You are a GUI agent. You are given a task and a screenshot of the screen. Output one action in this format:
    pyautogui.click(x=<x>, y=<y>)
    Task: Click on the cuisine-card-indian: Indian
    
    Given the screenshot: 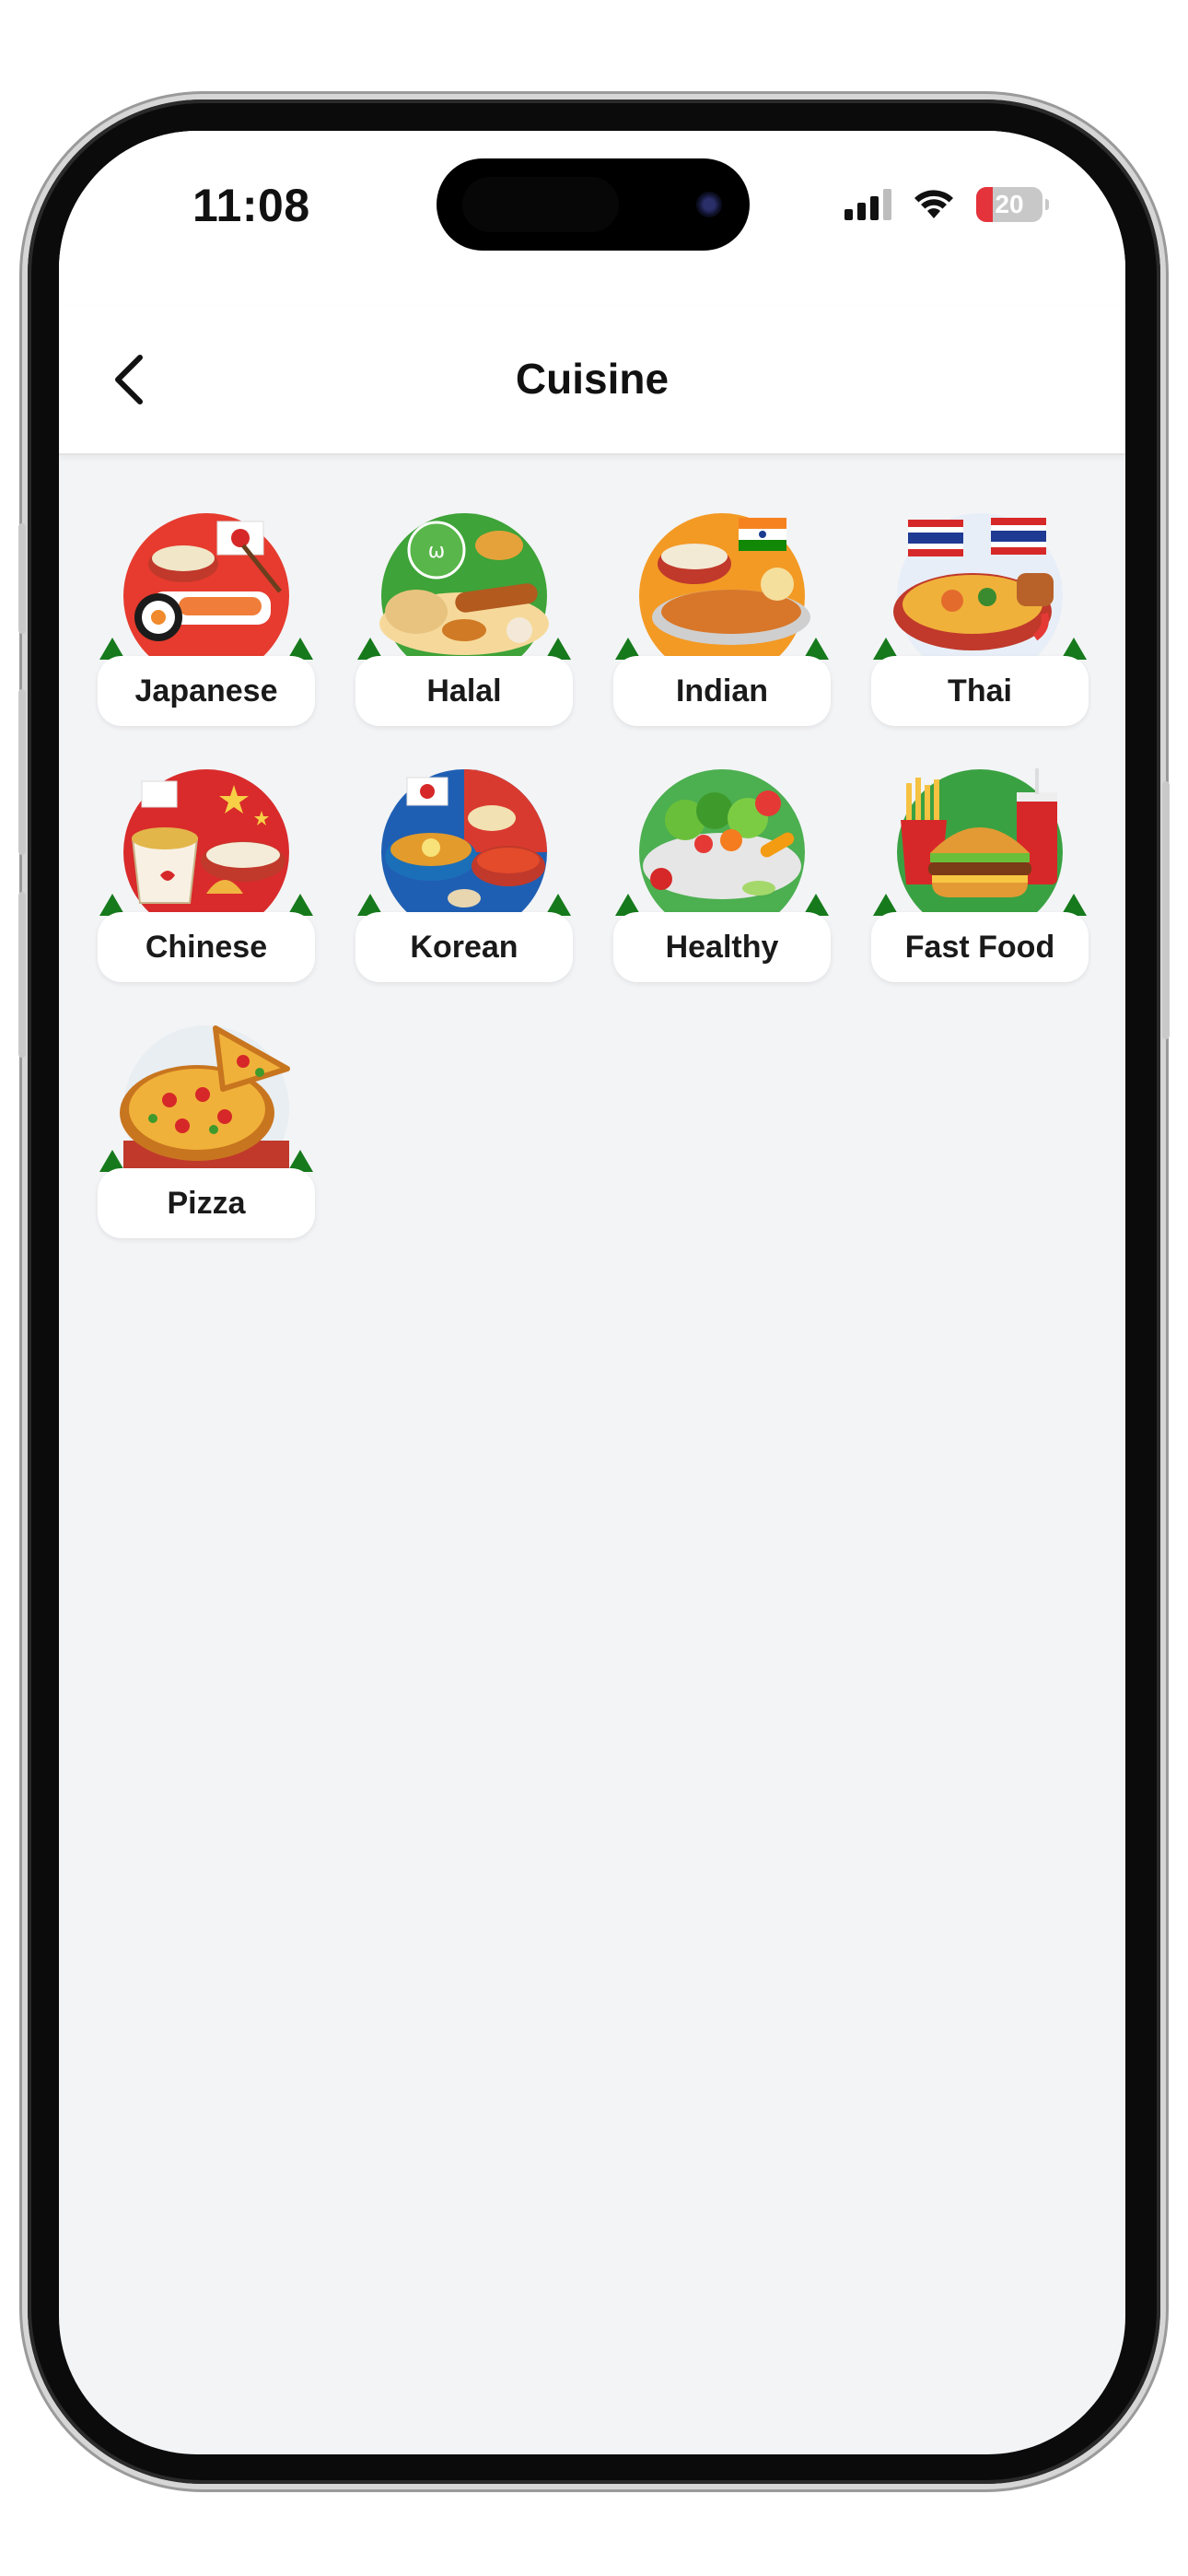 What is the action you would take?
    pyautogui.click(x=722, y=617)
    